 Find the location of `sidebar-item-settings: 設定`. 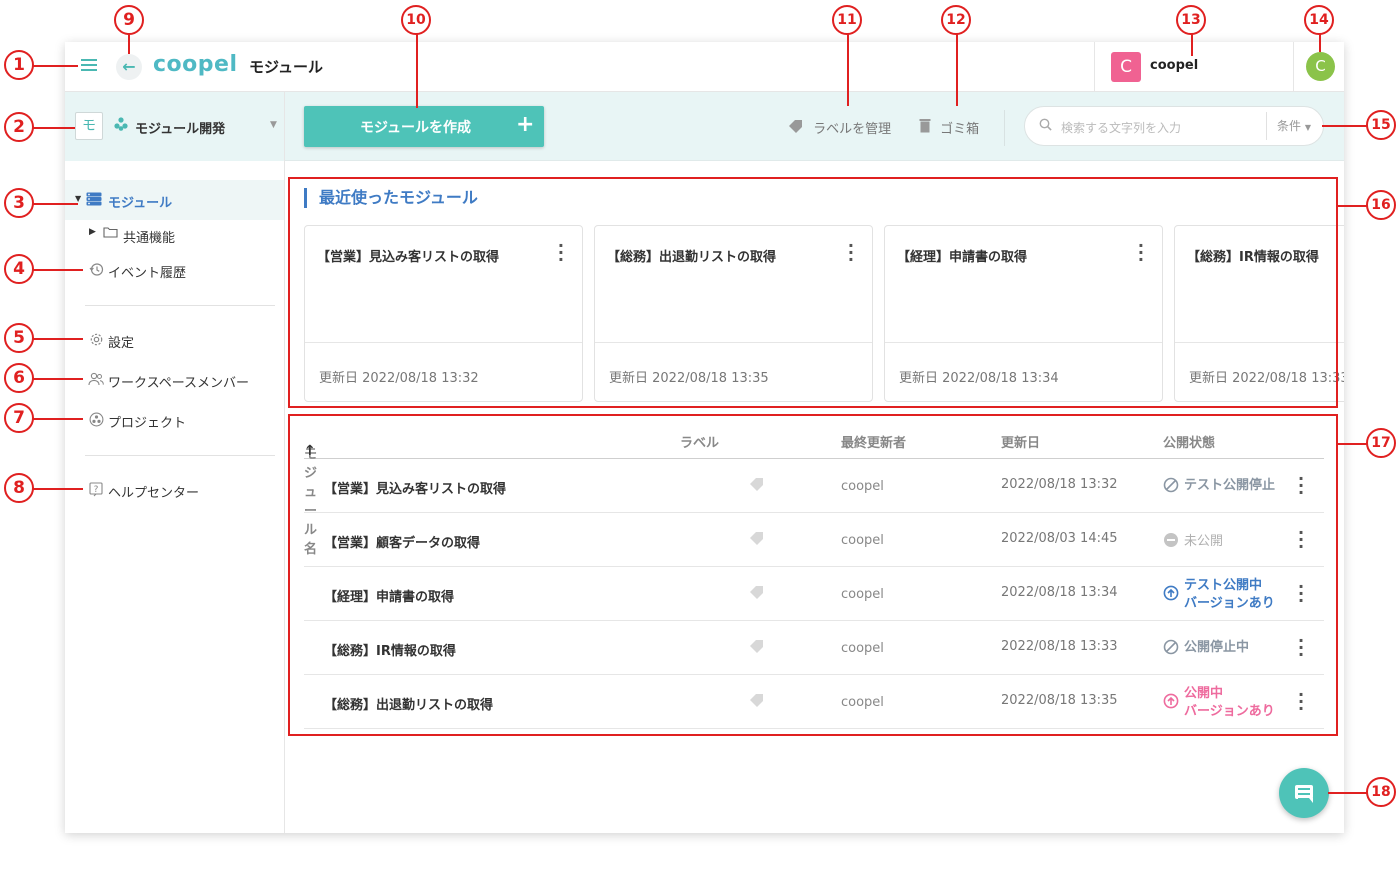

sidebar-item-settings: 設定 is located at coordinates (174, 340).